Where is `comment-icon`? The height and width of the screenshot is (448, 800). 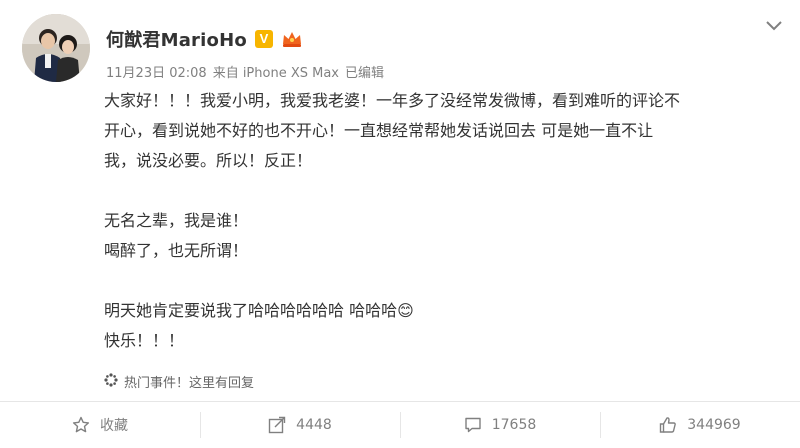 comment-icon is located at coordinates (473, 425).